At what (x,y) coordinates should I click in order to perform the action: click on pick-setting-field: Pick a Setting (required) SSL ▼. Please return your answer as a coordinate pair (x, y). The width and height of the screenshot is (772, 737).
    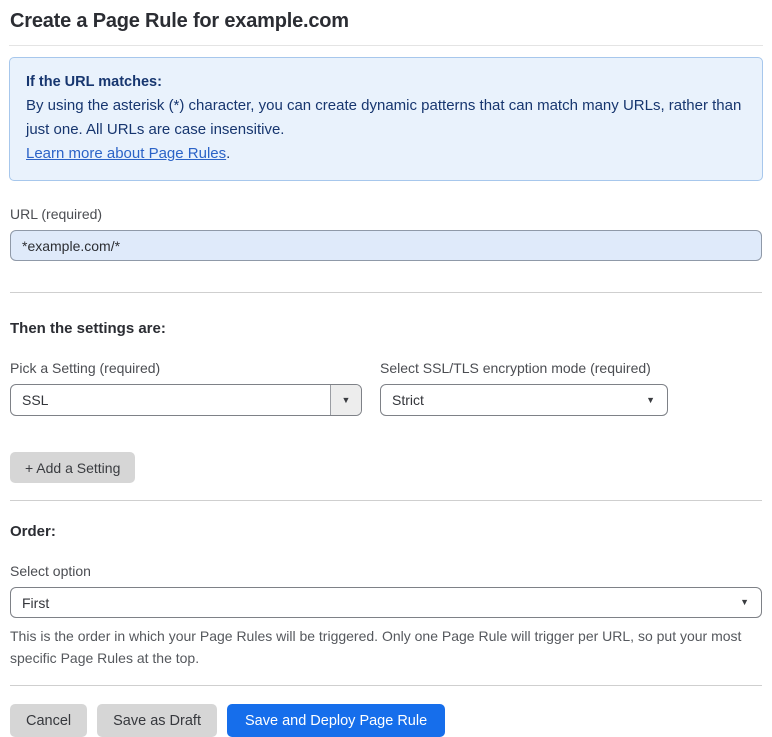
    Looking at the image, I should click on (186, 388).